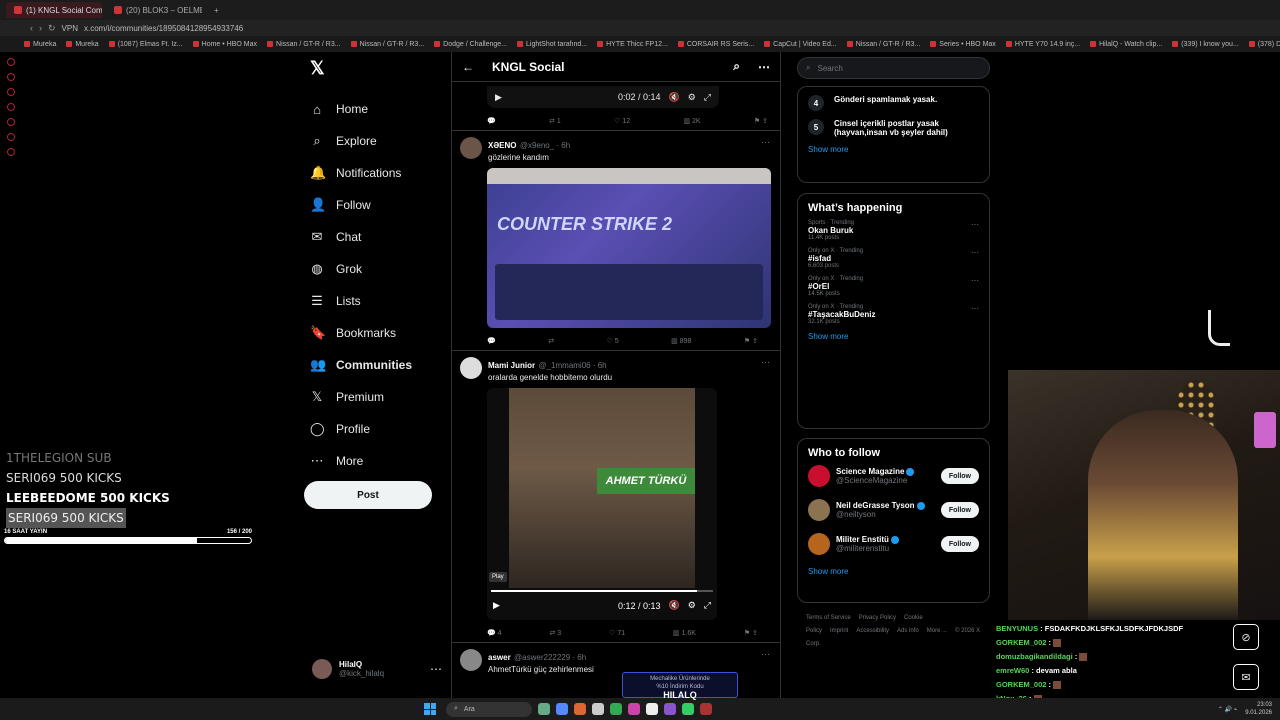 Image resolution: width=1280 pixels, height=720 pixels. Describe the element at coordinates (374, 301) in the screenshot. I see `nav-item-lists: ☰ Lists` at that location.